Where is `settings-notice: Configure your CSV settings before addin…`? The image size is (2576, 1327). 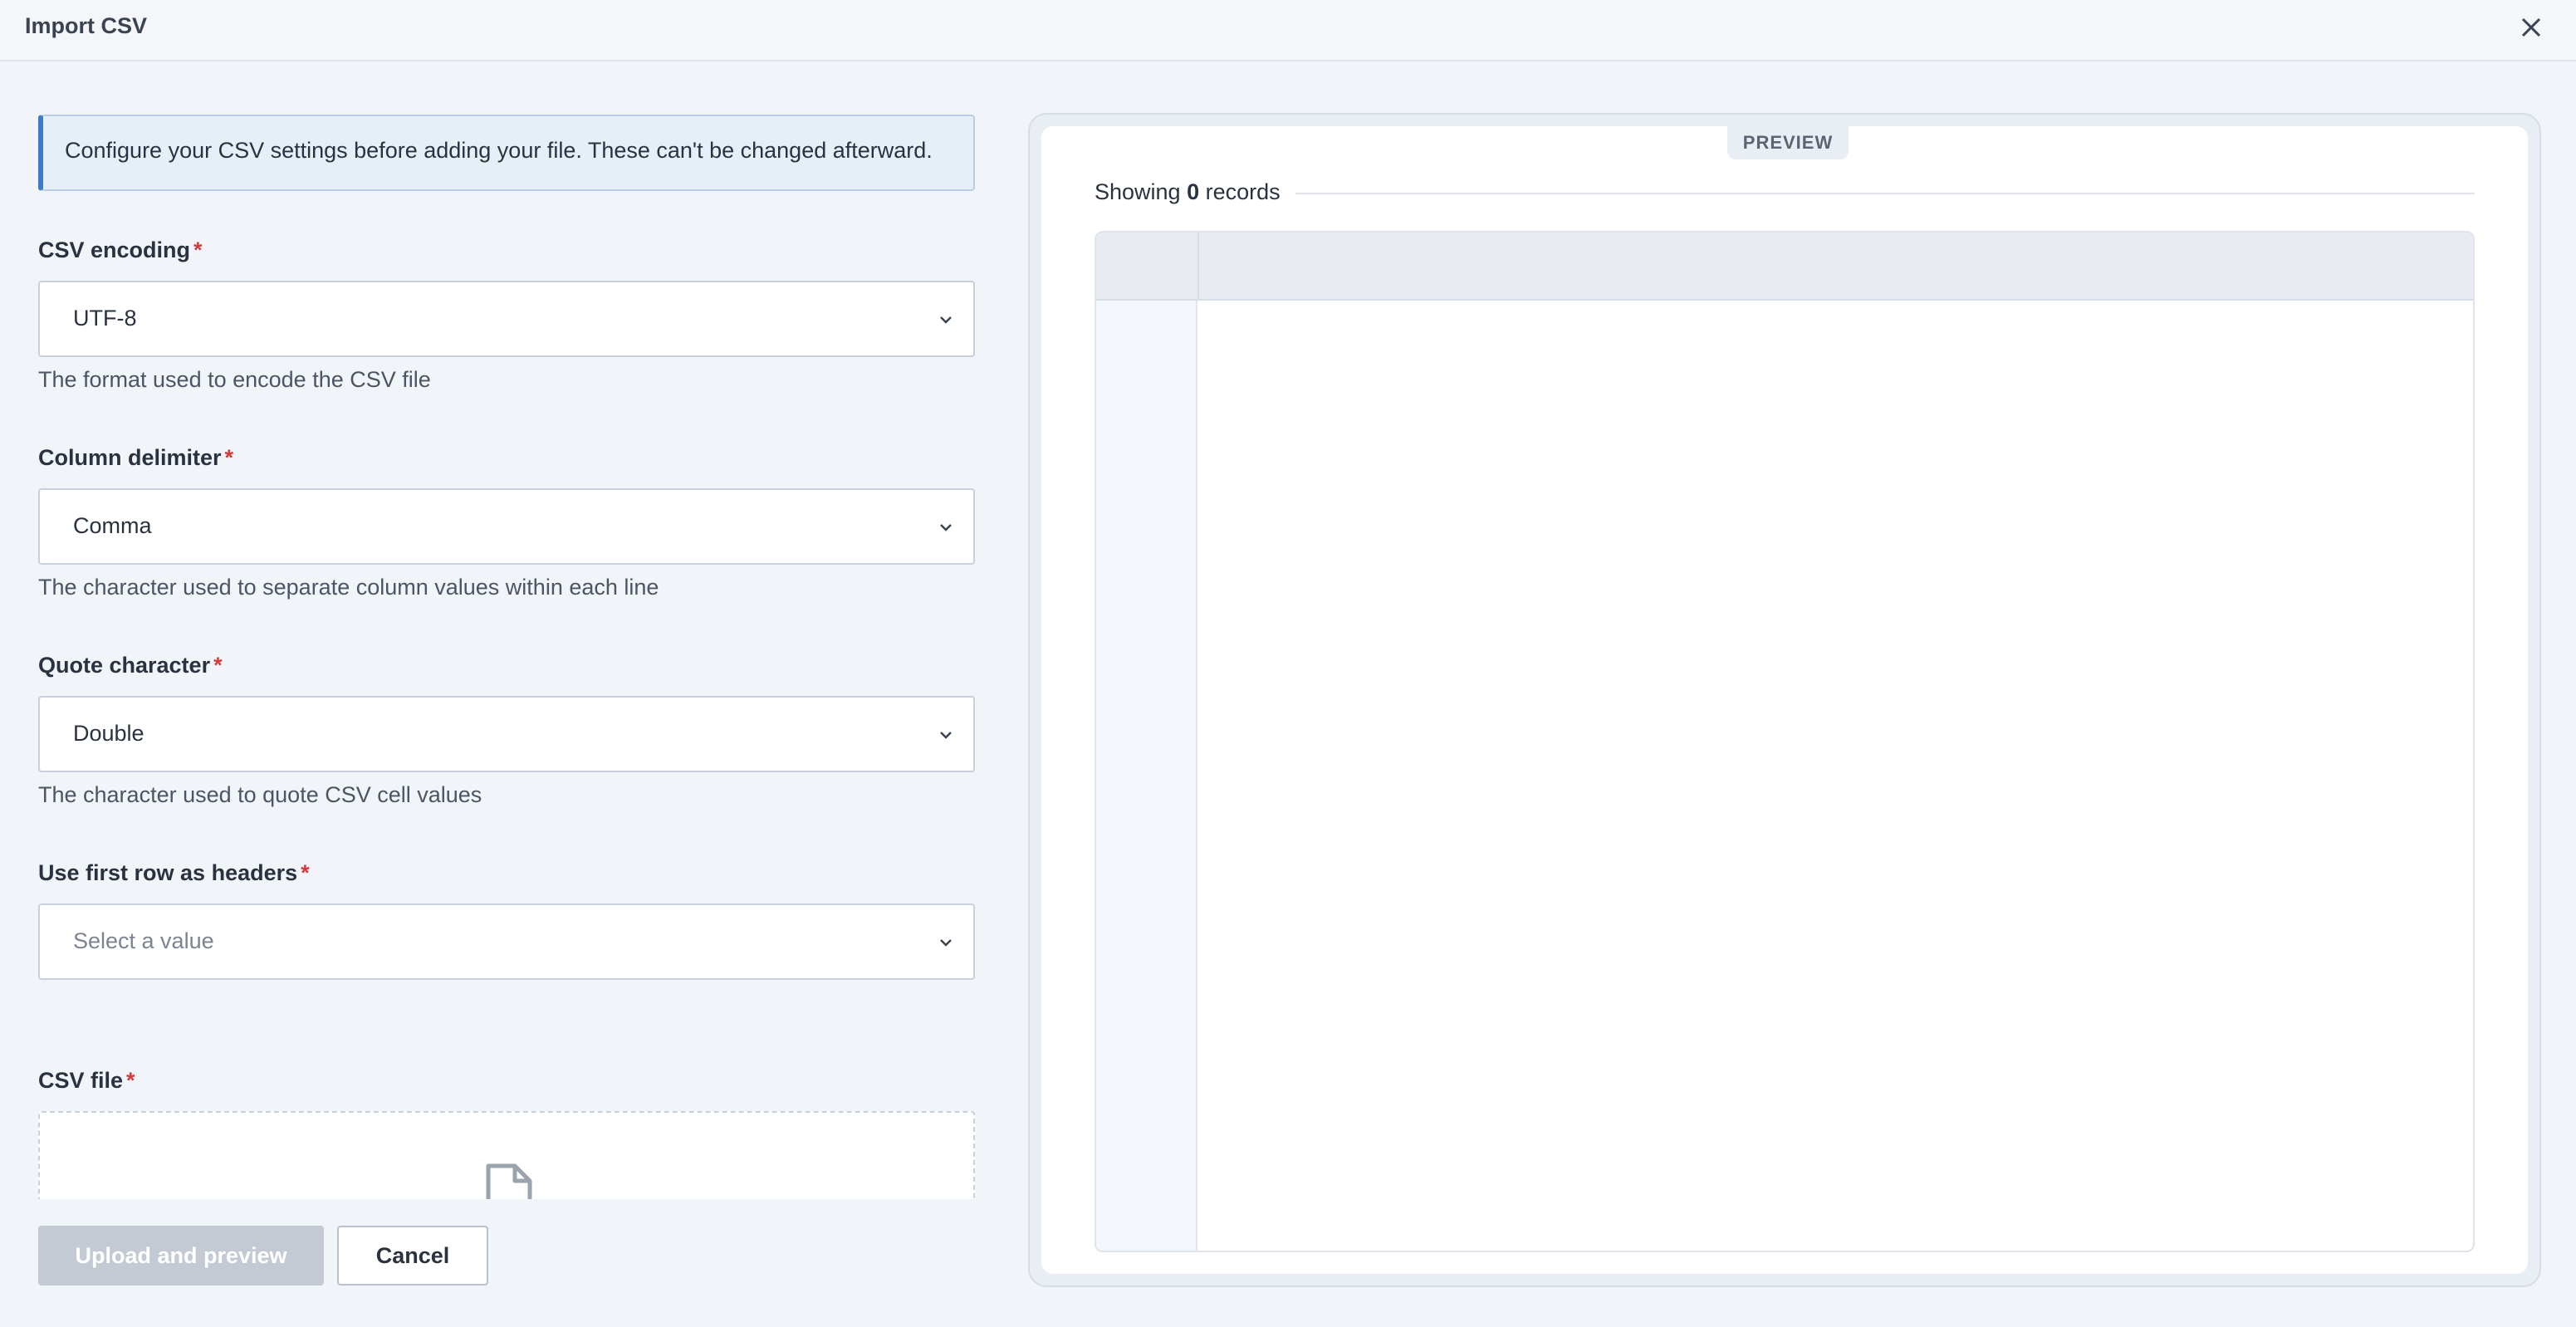
settings-notice: Configure your CSV settings before addin… is located at coordinates (507, 153).